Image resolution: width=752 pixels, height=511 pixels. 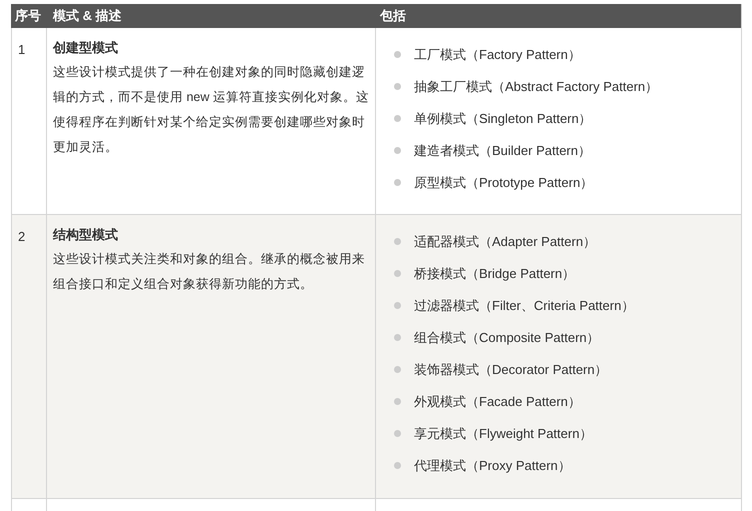 I want to click on column-header: 包括, so click(x=392, y=16).